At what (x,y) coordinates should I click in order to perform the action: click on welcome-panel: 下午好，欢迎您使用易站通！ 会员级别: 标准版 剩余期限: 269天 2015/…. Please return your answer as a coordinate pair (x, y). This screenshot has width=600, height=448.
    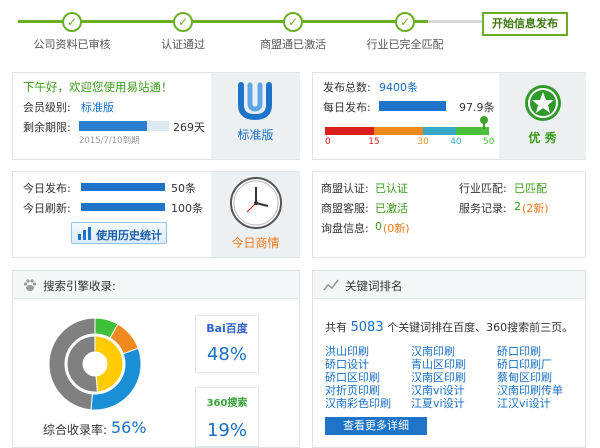
    Looking at the image, I should click on (156, 116).